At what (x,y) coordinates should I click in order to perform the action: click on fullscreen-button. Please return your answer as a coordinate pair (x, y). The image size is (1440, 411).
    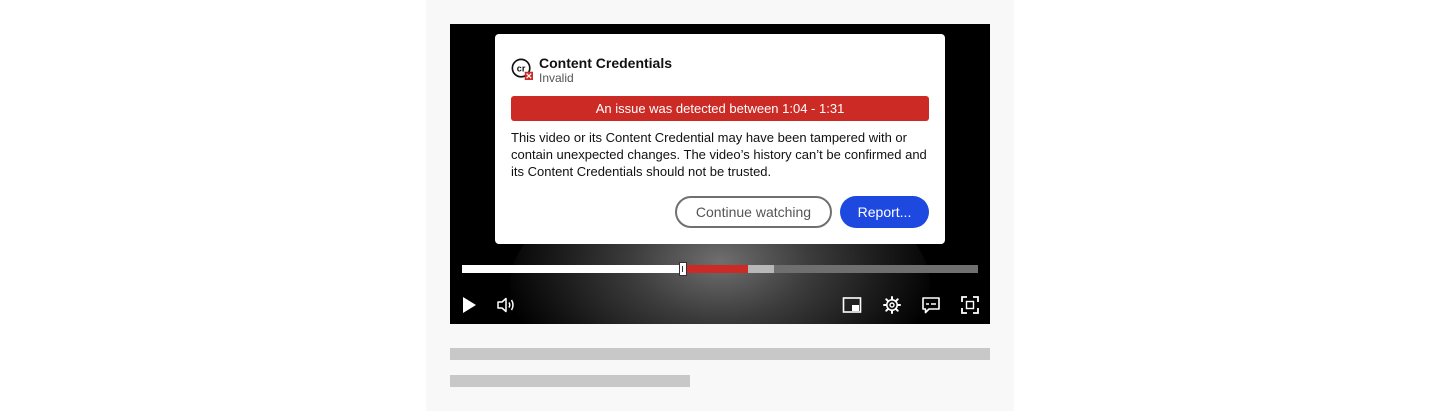
    Looking at the image, I should click on (970, 305).